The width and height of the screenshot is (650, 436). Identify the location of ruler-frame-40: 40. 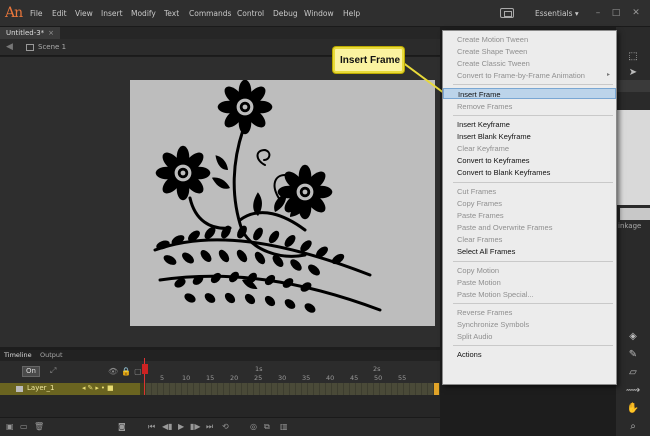
(330, 378).